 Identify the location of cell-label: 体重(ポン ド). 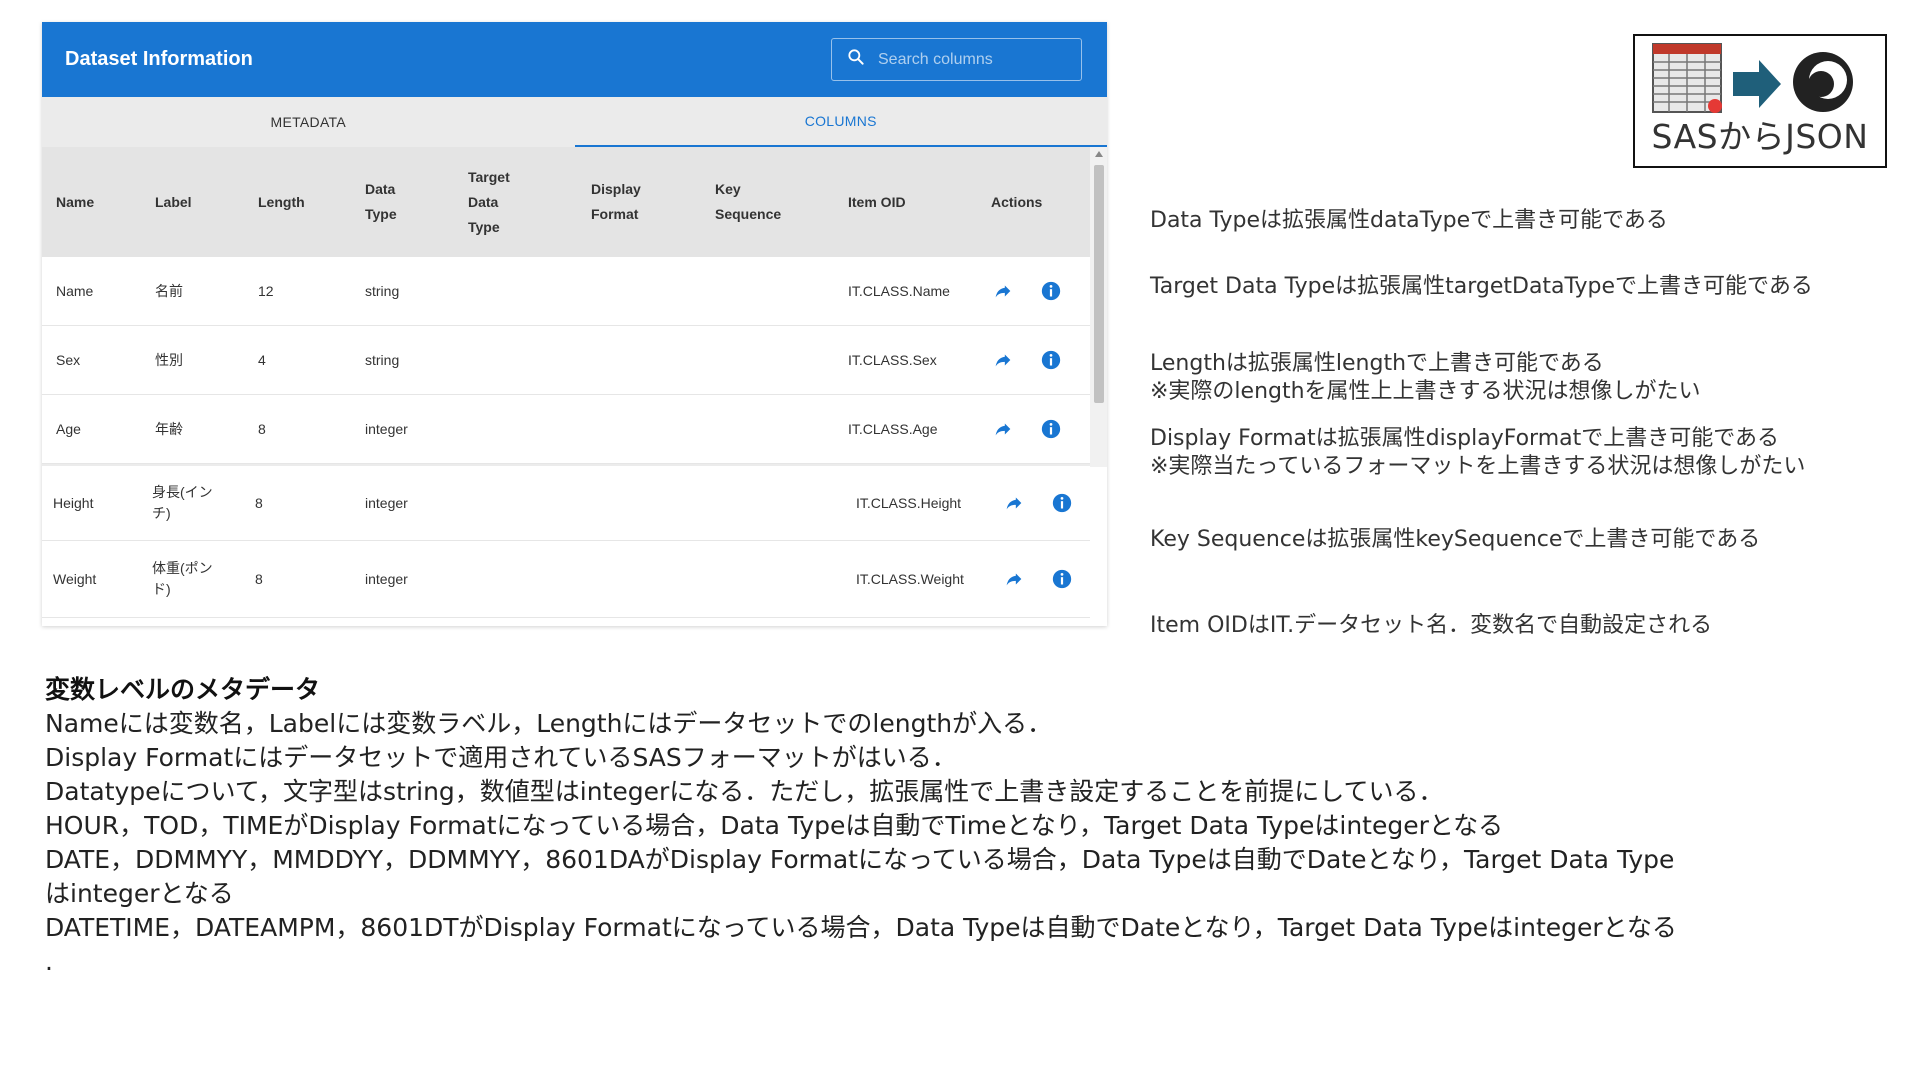
(182, 578).